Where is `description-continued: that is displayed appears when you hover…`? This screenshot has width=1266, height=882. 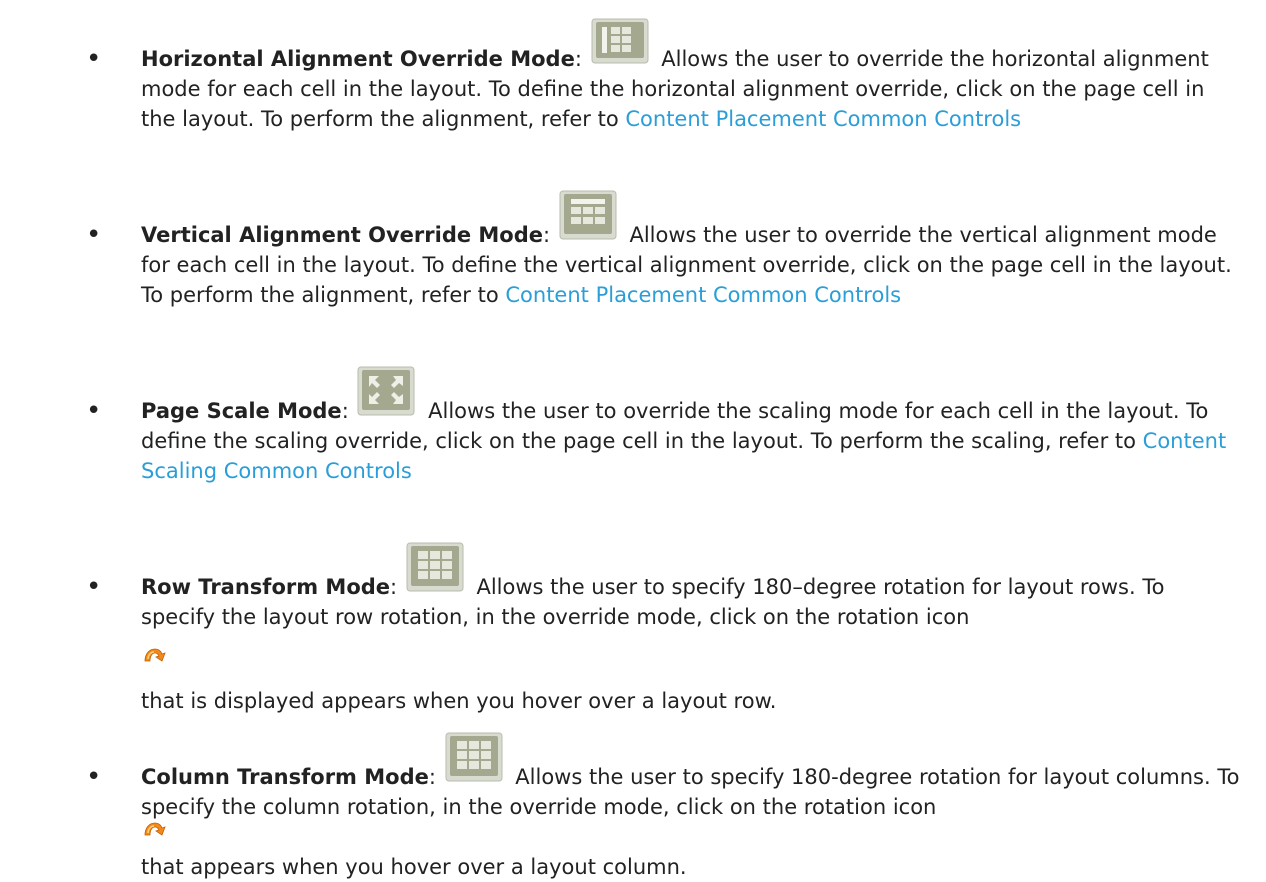 description-continued: that is displayed appears when you hover… is located at coordinates (459, 701).